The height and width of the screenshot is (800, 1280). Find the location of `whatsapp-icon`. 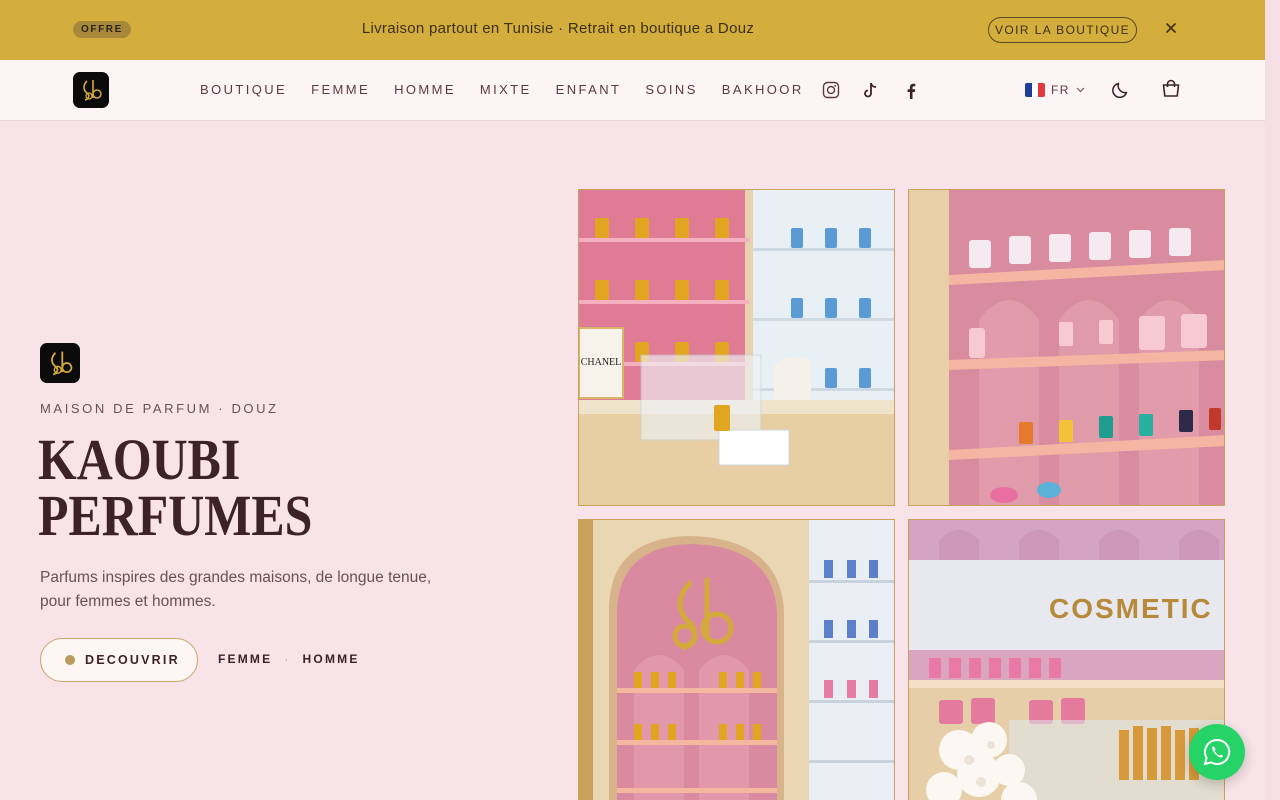

whatsapp-icon is located at coordinates (1217, 752).